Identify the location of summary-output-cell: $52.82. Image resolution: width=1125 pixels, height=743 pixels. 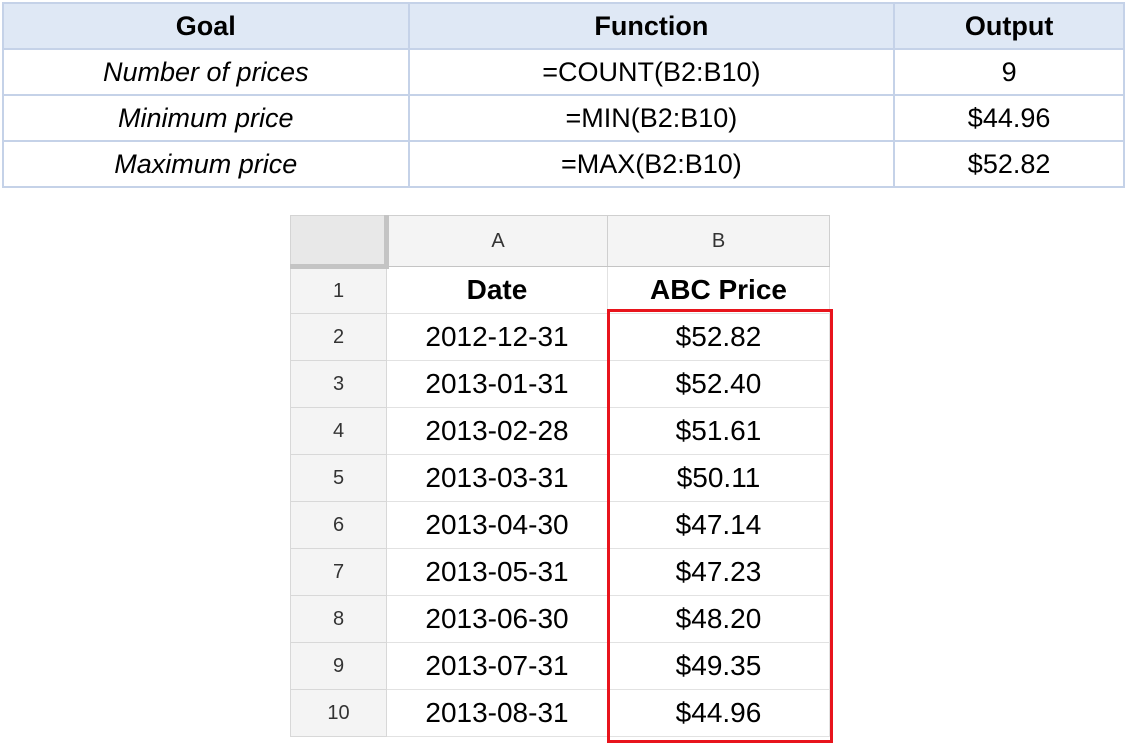
(1009, 164).